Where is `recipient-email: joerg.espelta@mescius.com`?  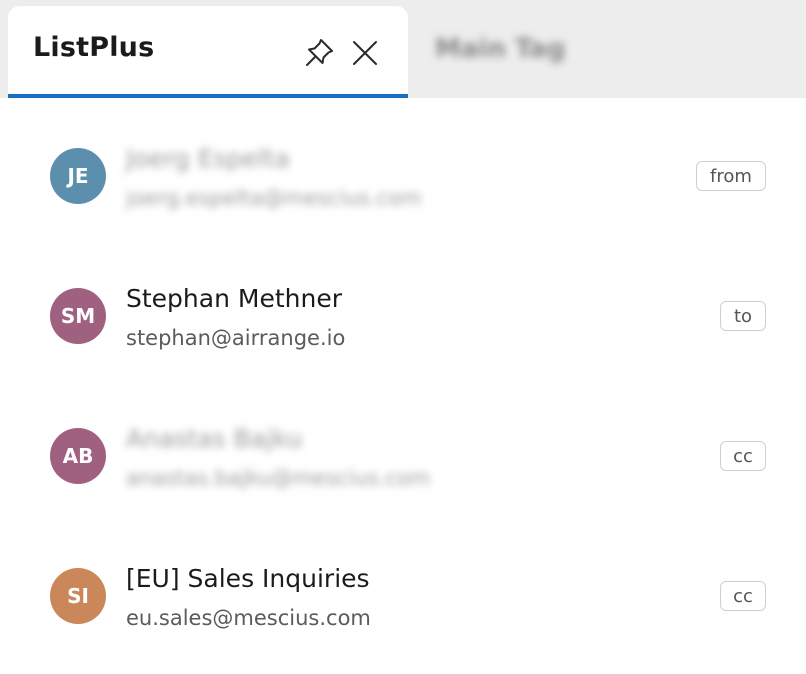
recipient-email: joerg.espelta@mescius.com is located at coordinates (274, 198).